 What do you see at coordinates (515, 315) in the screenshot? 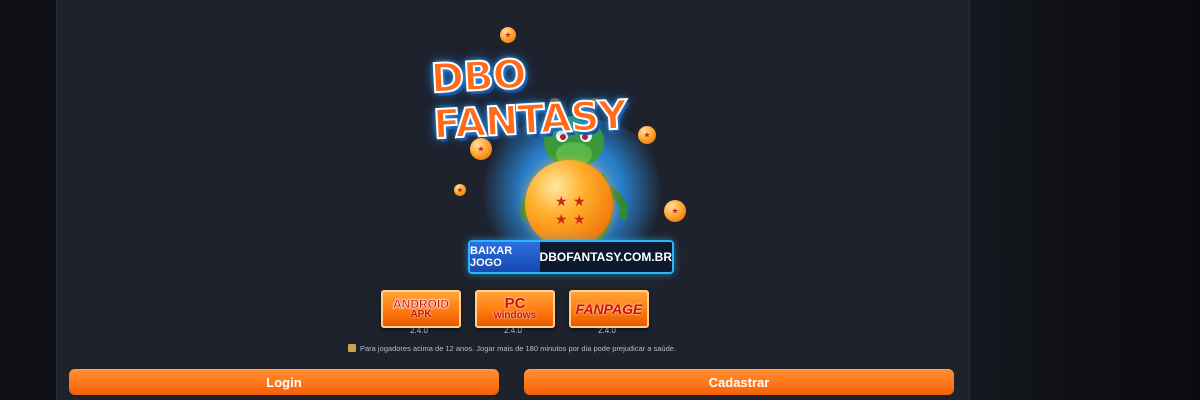
I see `pc-windows-line2: windows` at bounding box center [515, 315].